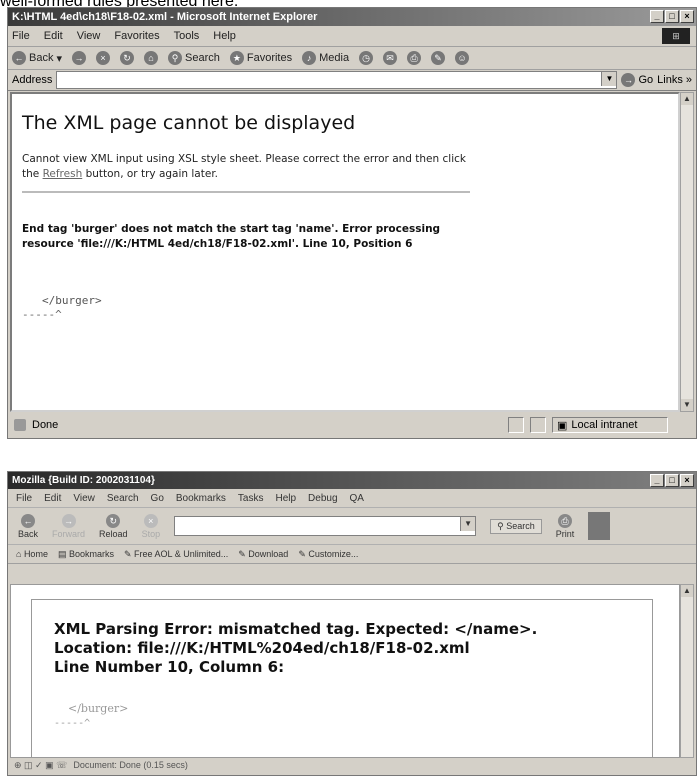 Image resolution: width=698 pixels, height=776 pixels. Describe the element at coordinates (113, 520) in the screenshot. I see `reload-icon: ↻` at that location.